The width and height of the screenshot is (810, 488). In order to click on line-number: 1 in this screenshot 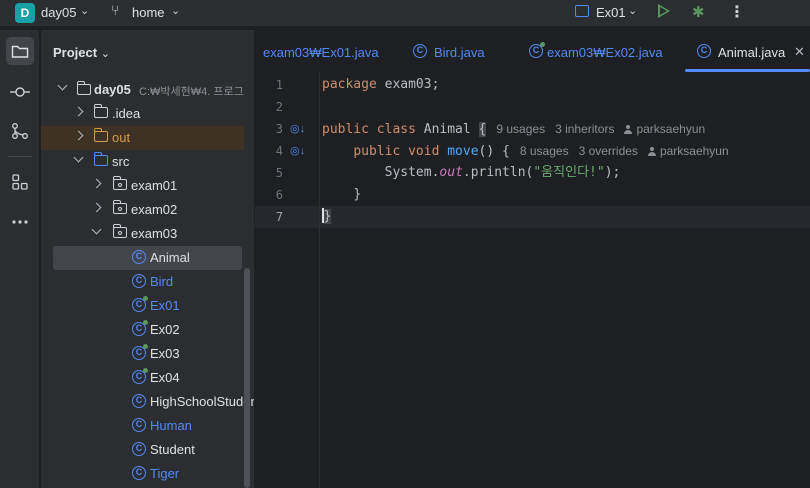, I will do `click(279, 85)`.